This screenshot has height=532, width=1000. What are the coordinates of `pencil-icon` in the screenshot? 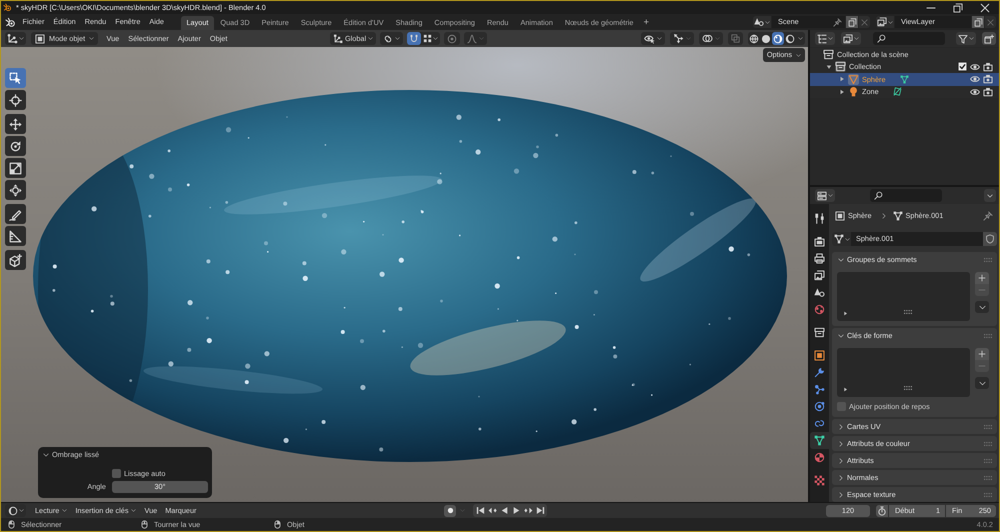 It's located at (15, 214).